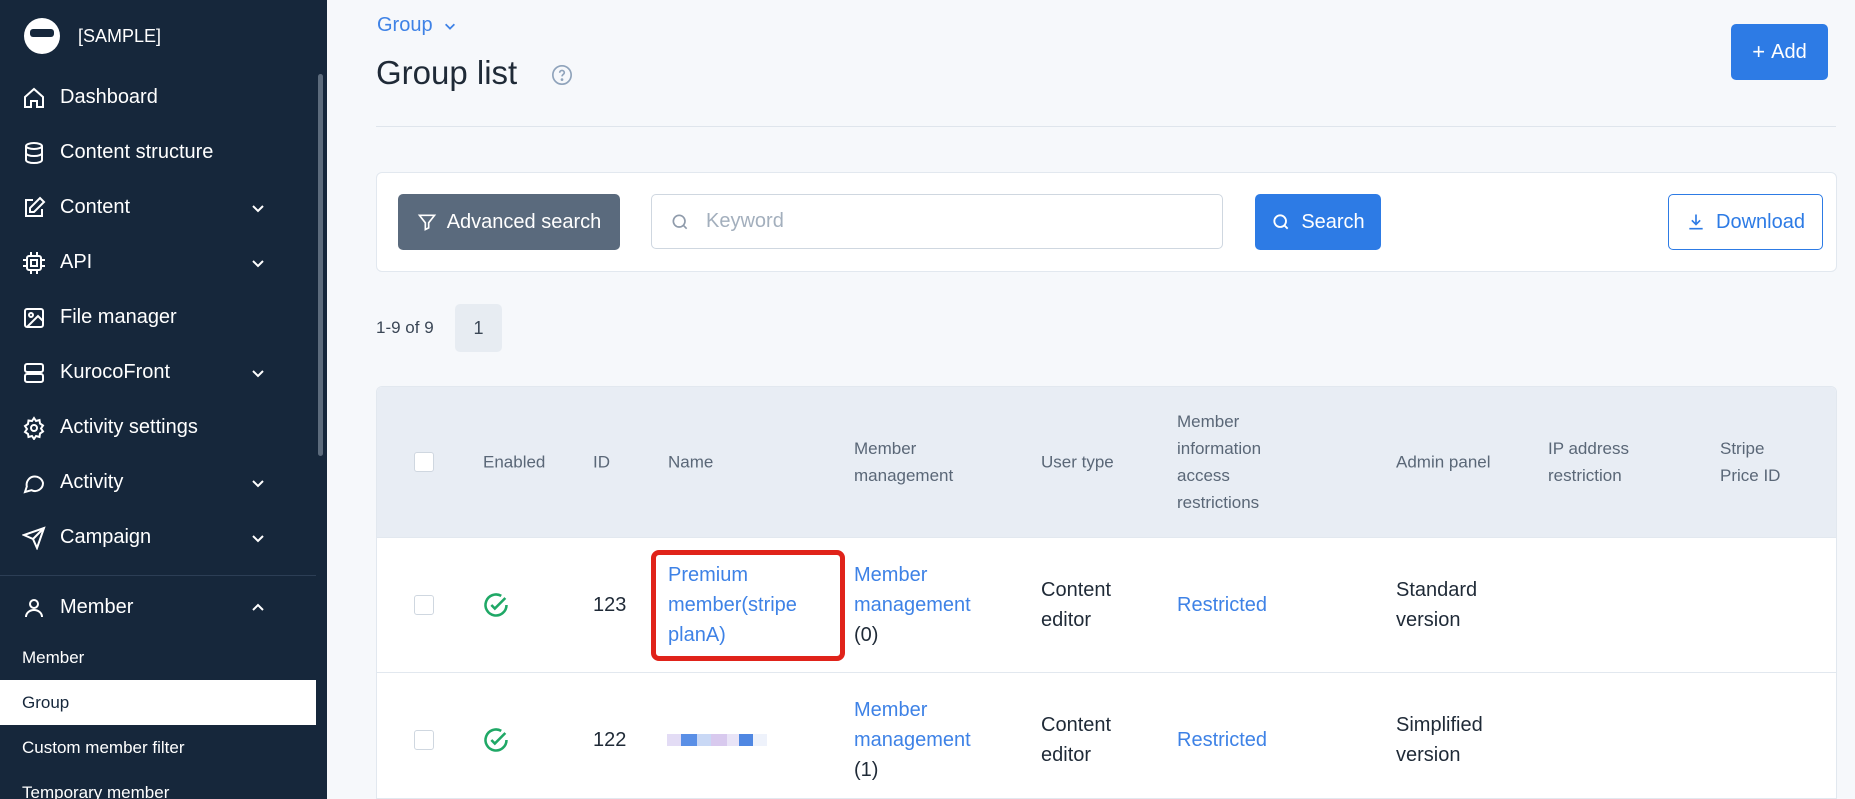 The image size is (1855, 799). I want to click on header-divider, so click(1106, 126).